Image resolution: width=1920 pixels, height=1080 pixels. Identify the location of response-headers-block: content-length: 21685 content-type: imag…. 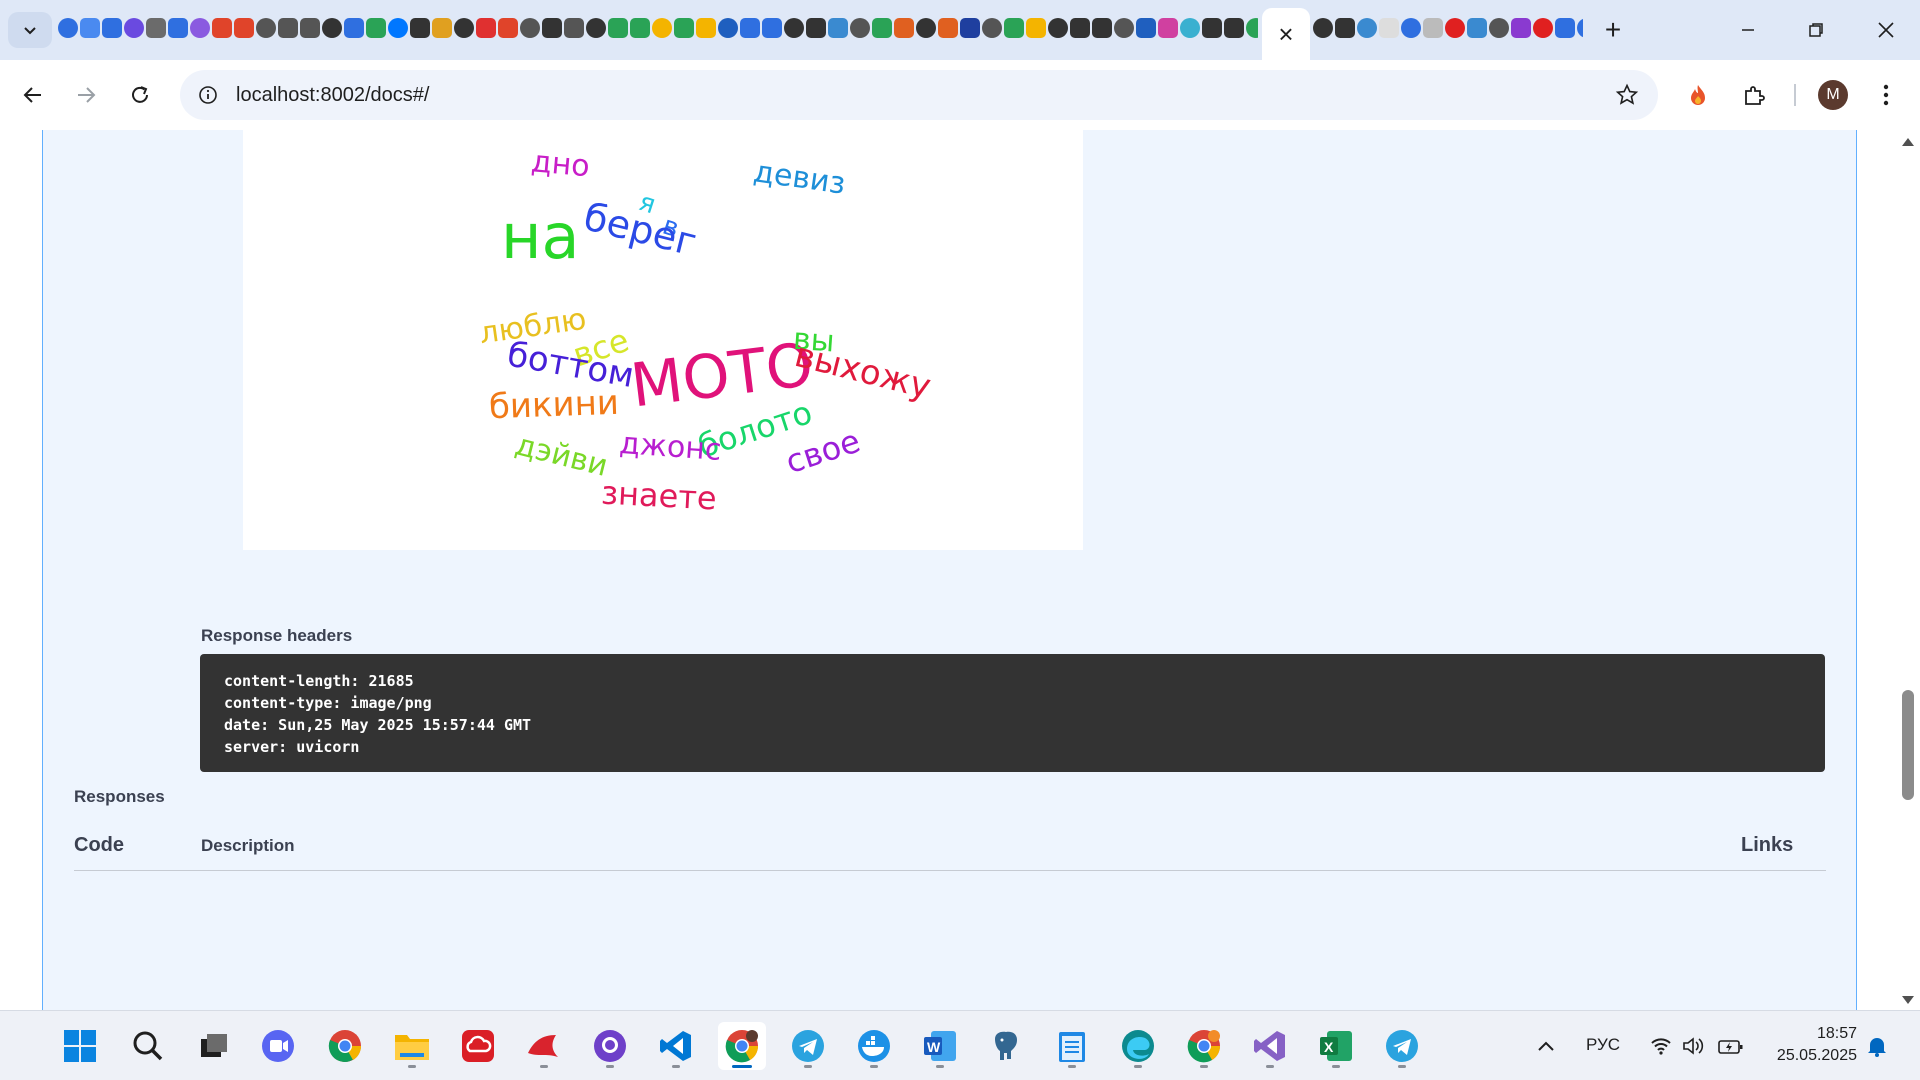
(1012, 713).